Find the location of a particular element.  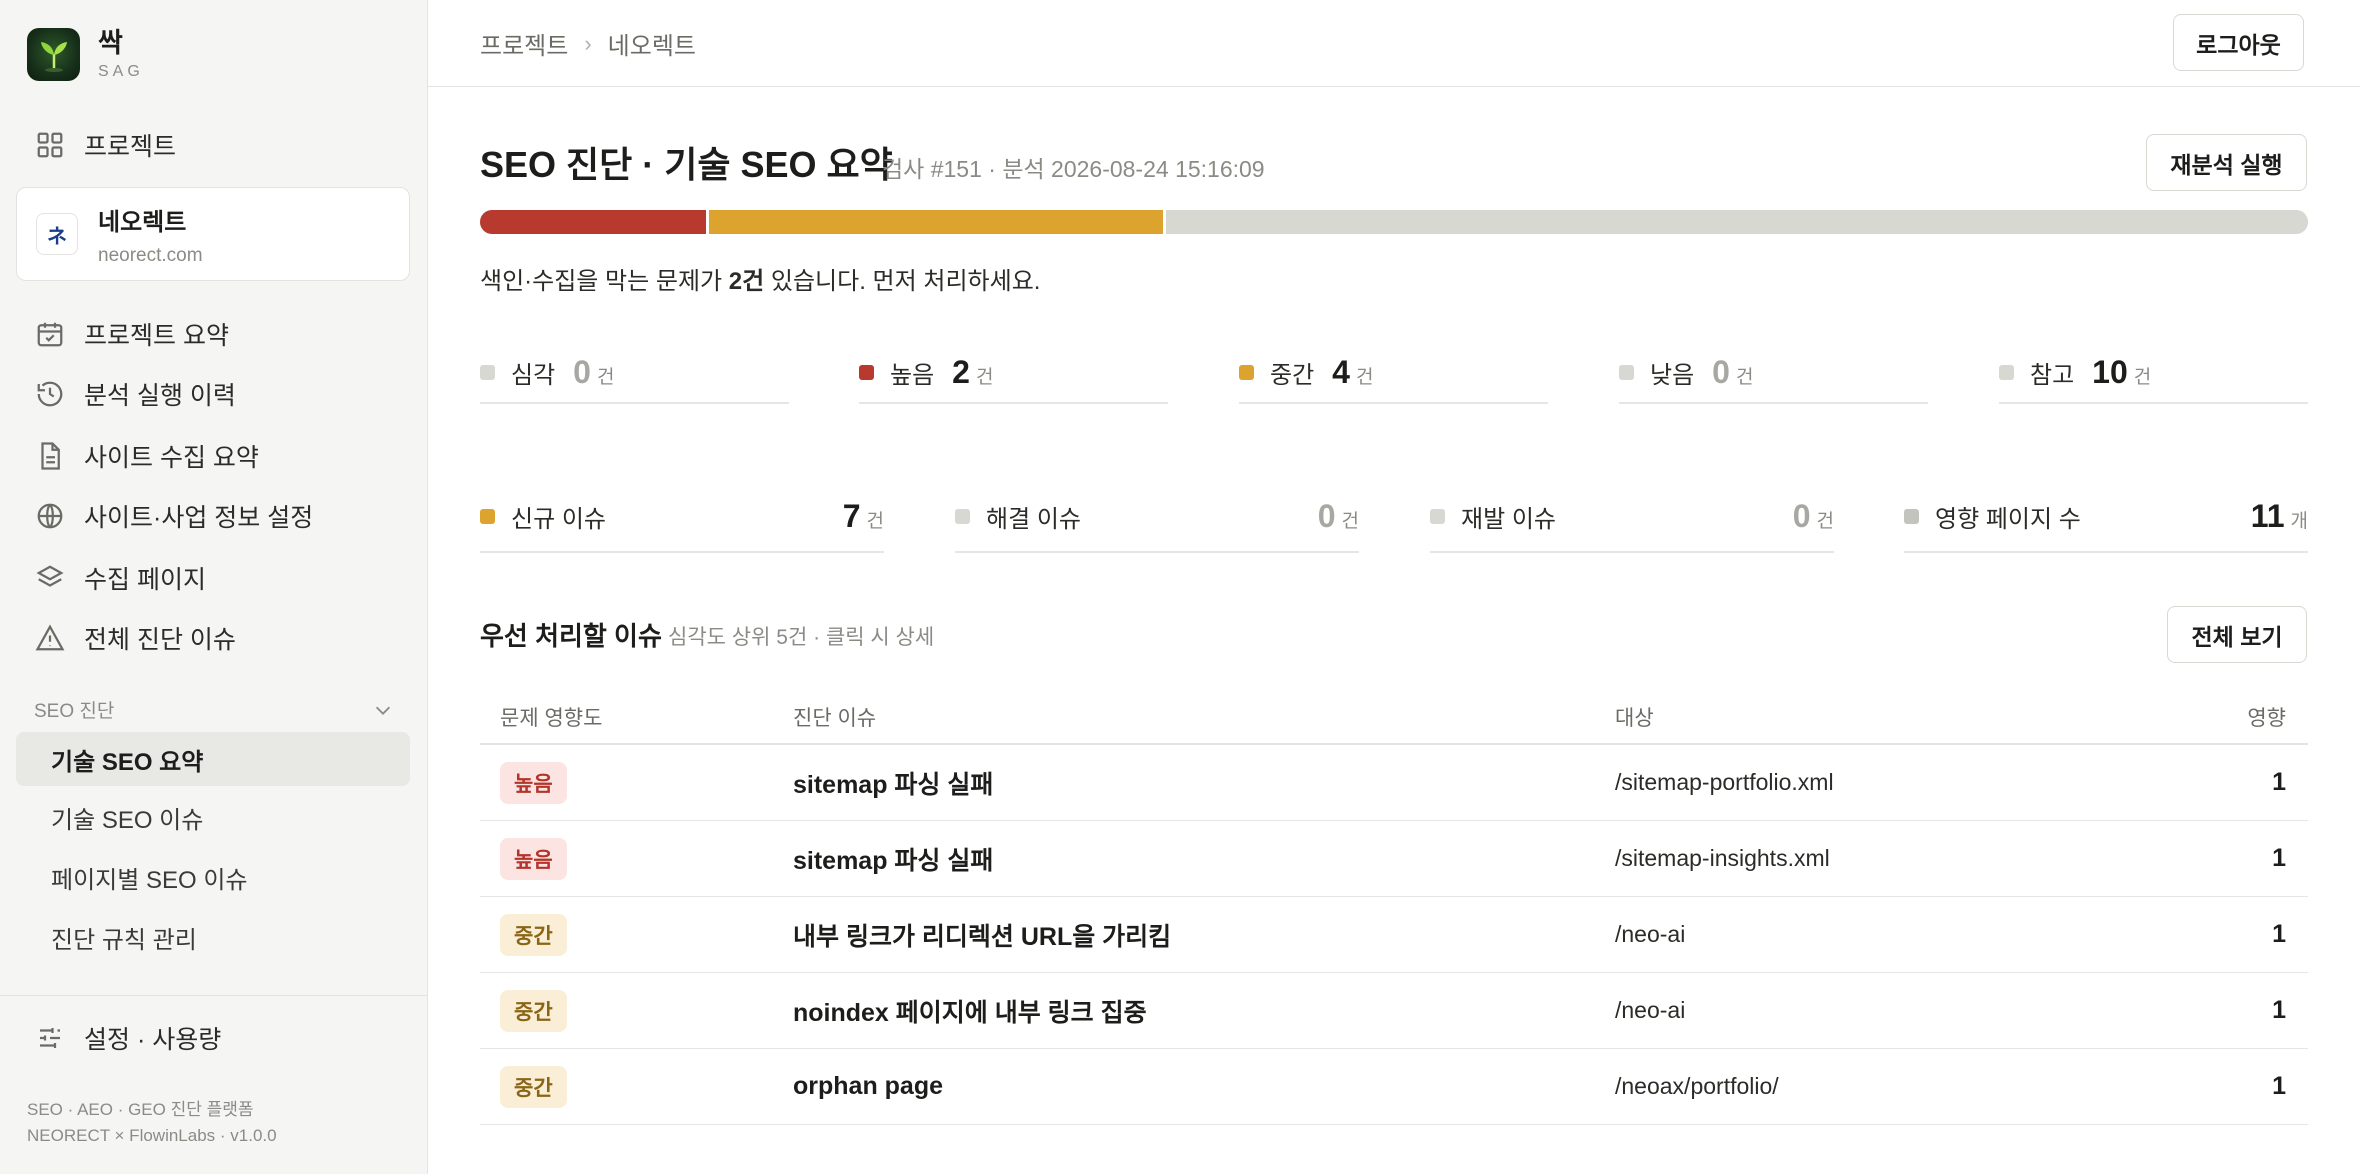

stat-value: 0 is located at coordinates (582, 371).